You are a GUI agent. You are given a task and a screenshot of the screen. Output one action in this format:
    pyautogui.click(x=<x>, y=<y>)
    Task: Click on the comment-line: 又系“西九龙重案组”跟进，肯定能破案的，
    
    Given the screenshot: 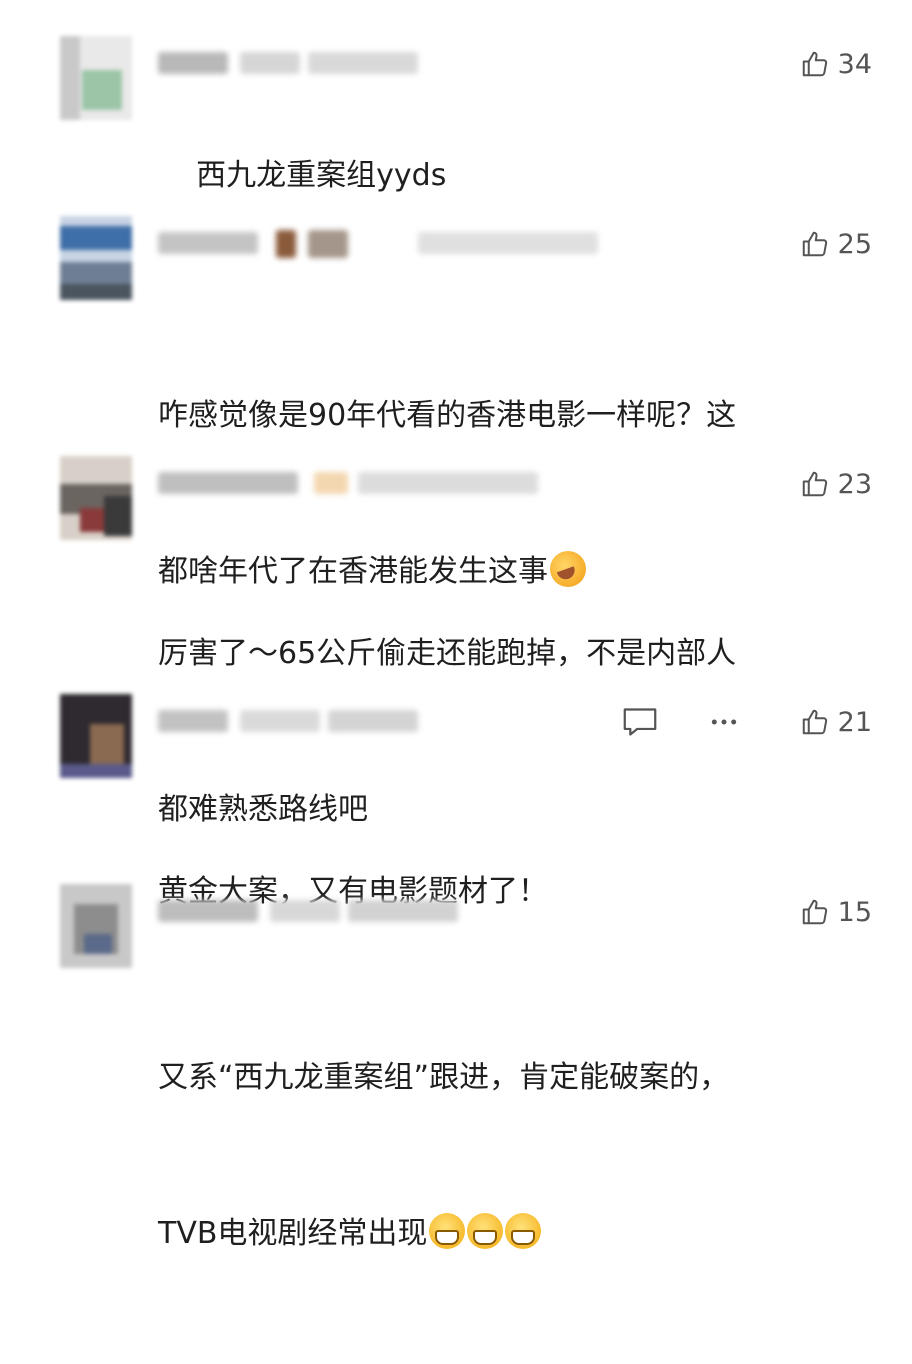 What is the action you would take?
    pyautogui.click(x=444, y=1077)
    